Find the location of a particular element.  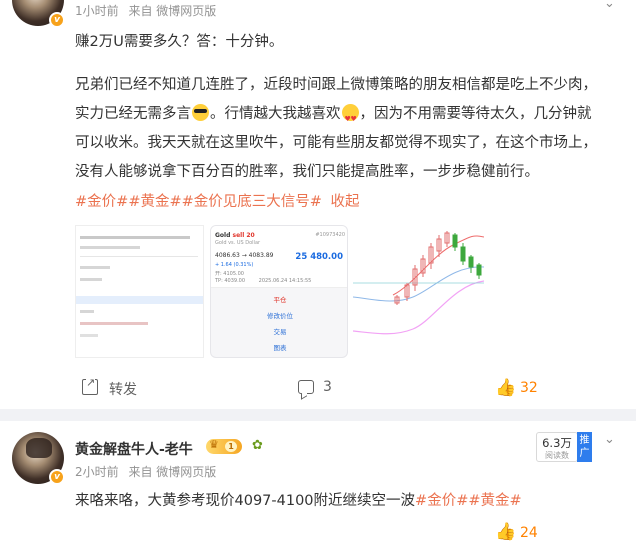

trade-menu-item: 平仓 is located at coordinates (280, 300).